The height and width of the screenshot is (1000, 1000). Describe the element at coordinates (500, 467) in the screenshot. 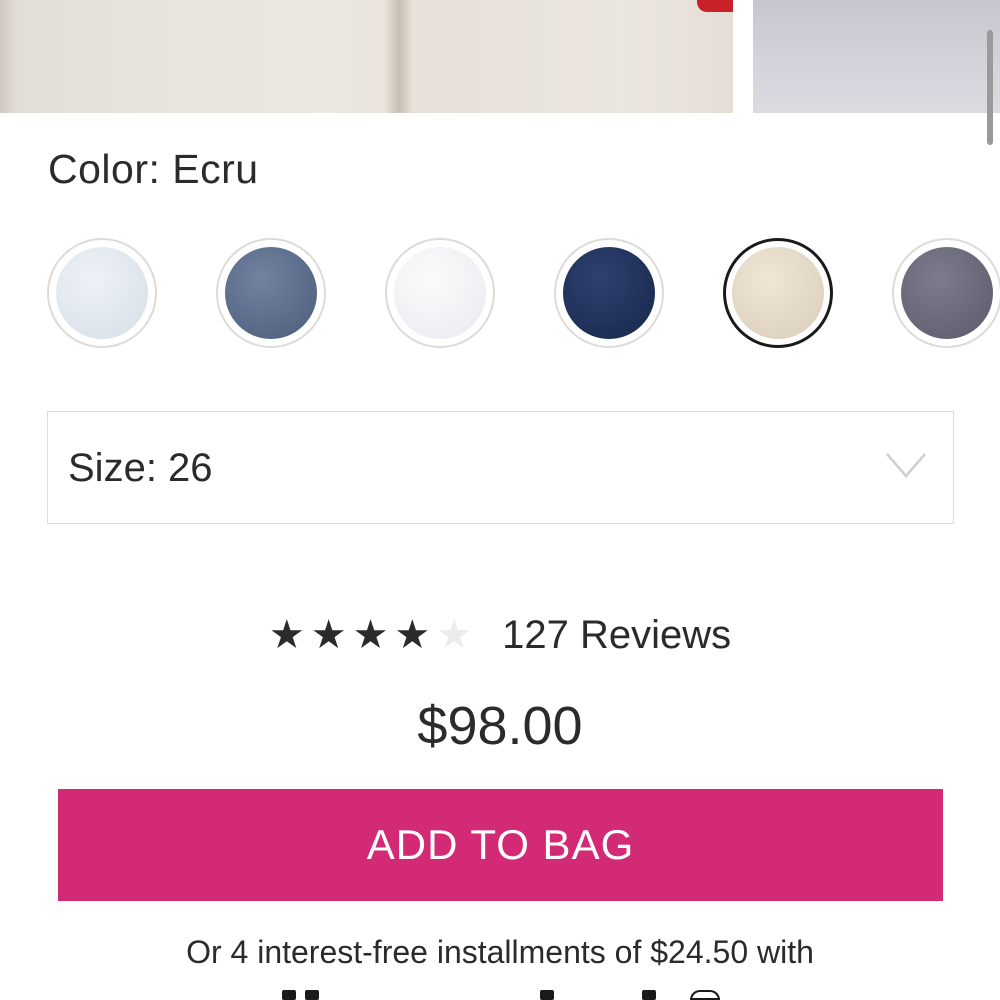

I see `size-select: Size: 26` at that location.